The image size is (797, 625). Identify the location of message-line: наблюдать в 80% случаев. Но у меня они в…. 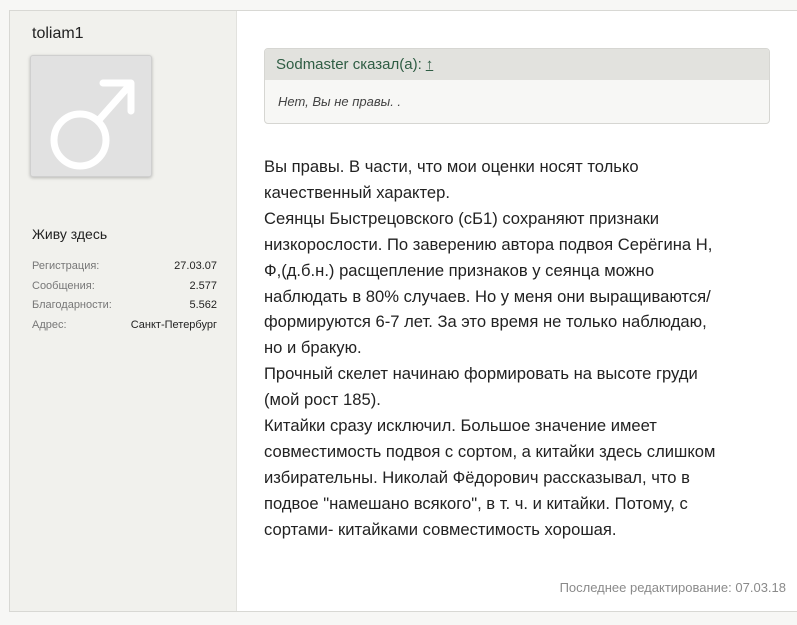
(487, 296).